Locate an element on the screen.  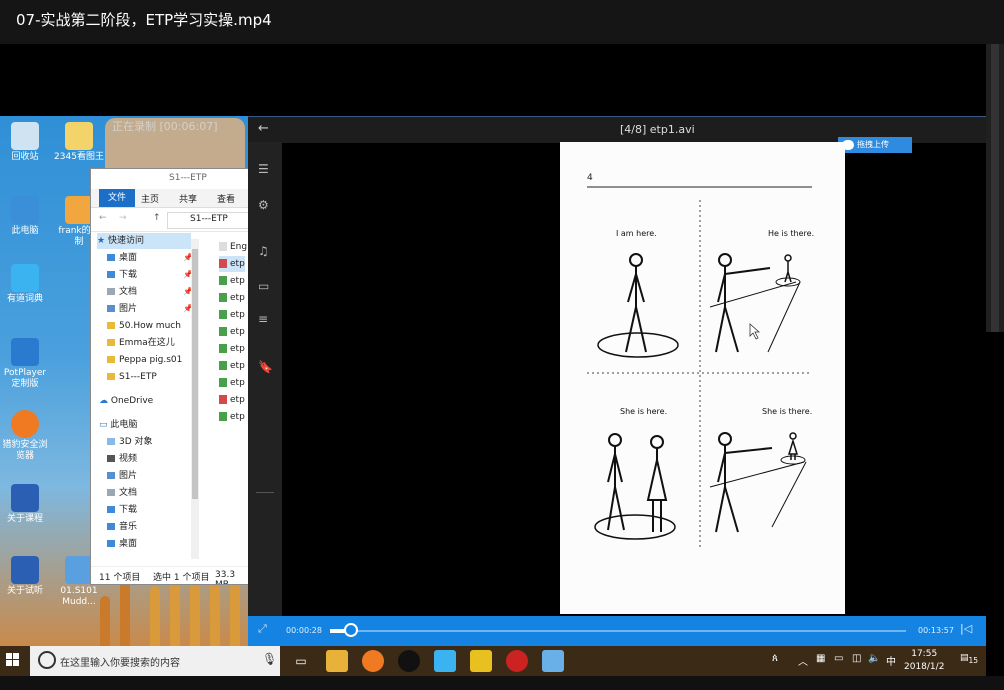
microphone-icon: 🎙 is located at coordinates (269, 659).